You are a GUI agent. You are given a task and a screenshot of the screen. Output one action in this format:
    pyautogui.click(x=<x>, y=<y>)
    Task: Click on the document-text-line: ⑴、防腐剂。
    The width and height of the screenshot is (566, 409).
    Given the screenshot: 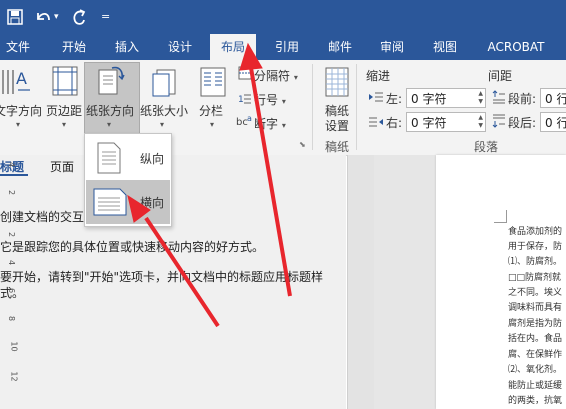 What is the action you would take?
    pyautogui.click(x=535, y=262)
    